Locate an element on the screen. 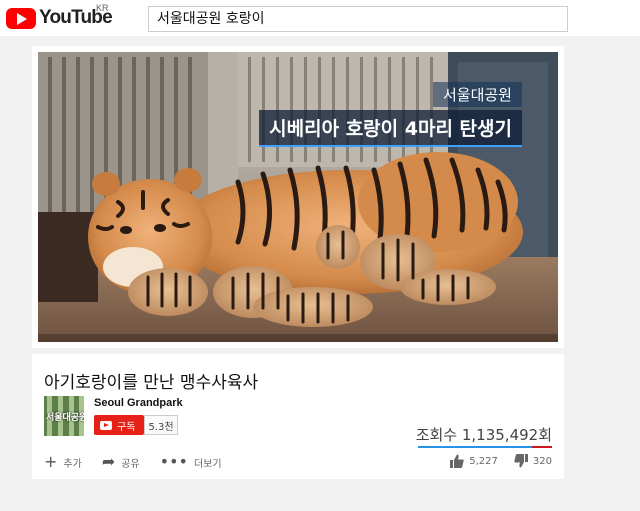  top-bar: YouTube KR 서울대공원 호랑이 is located at coordinates (320, 18).